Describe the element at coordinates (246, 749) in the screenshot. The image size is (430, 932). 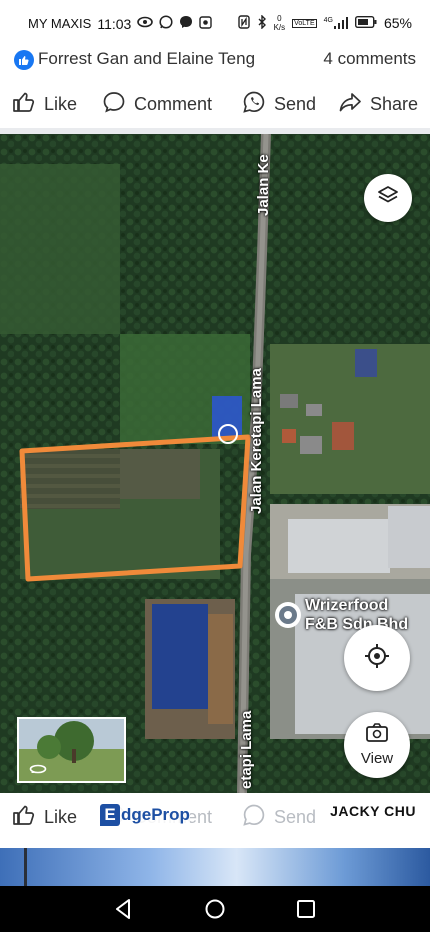
I see `road-label-bottom: etapi Lama` at that location.